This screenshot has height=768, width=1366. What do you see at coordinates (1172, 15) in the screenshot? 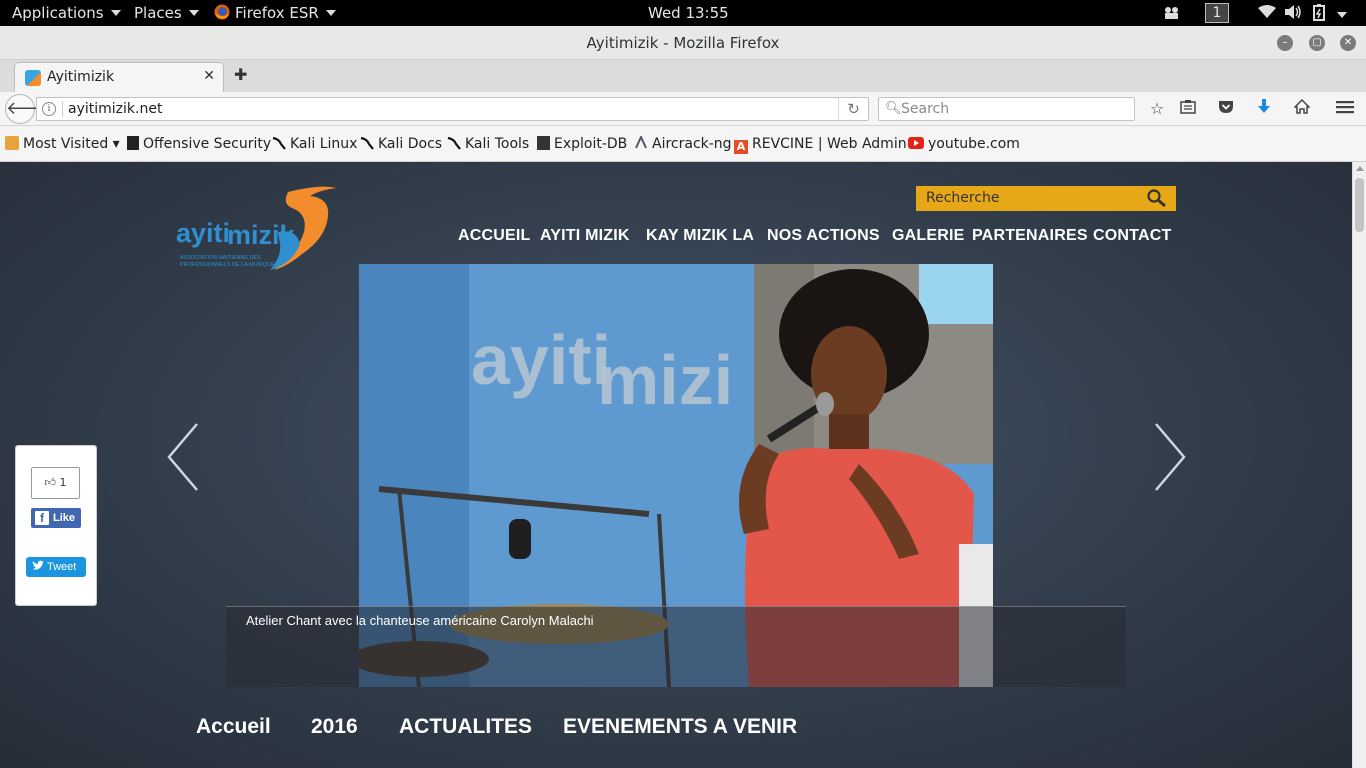
I see `video-camera-icon` at bounding box center [1172, 15].